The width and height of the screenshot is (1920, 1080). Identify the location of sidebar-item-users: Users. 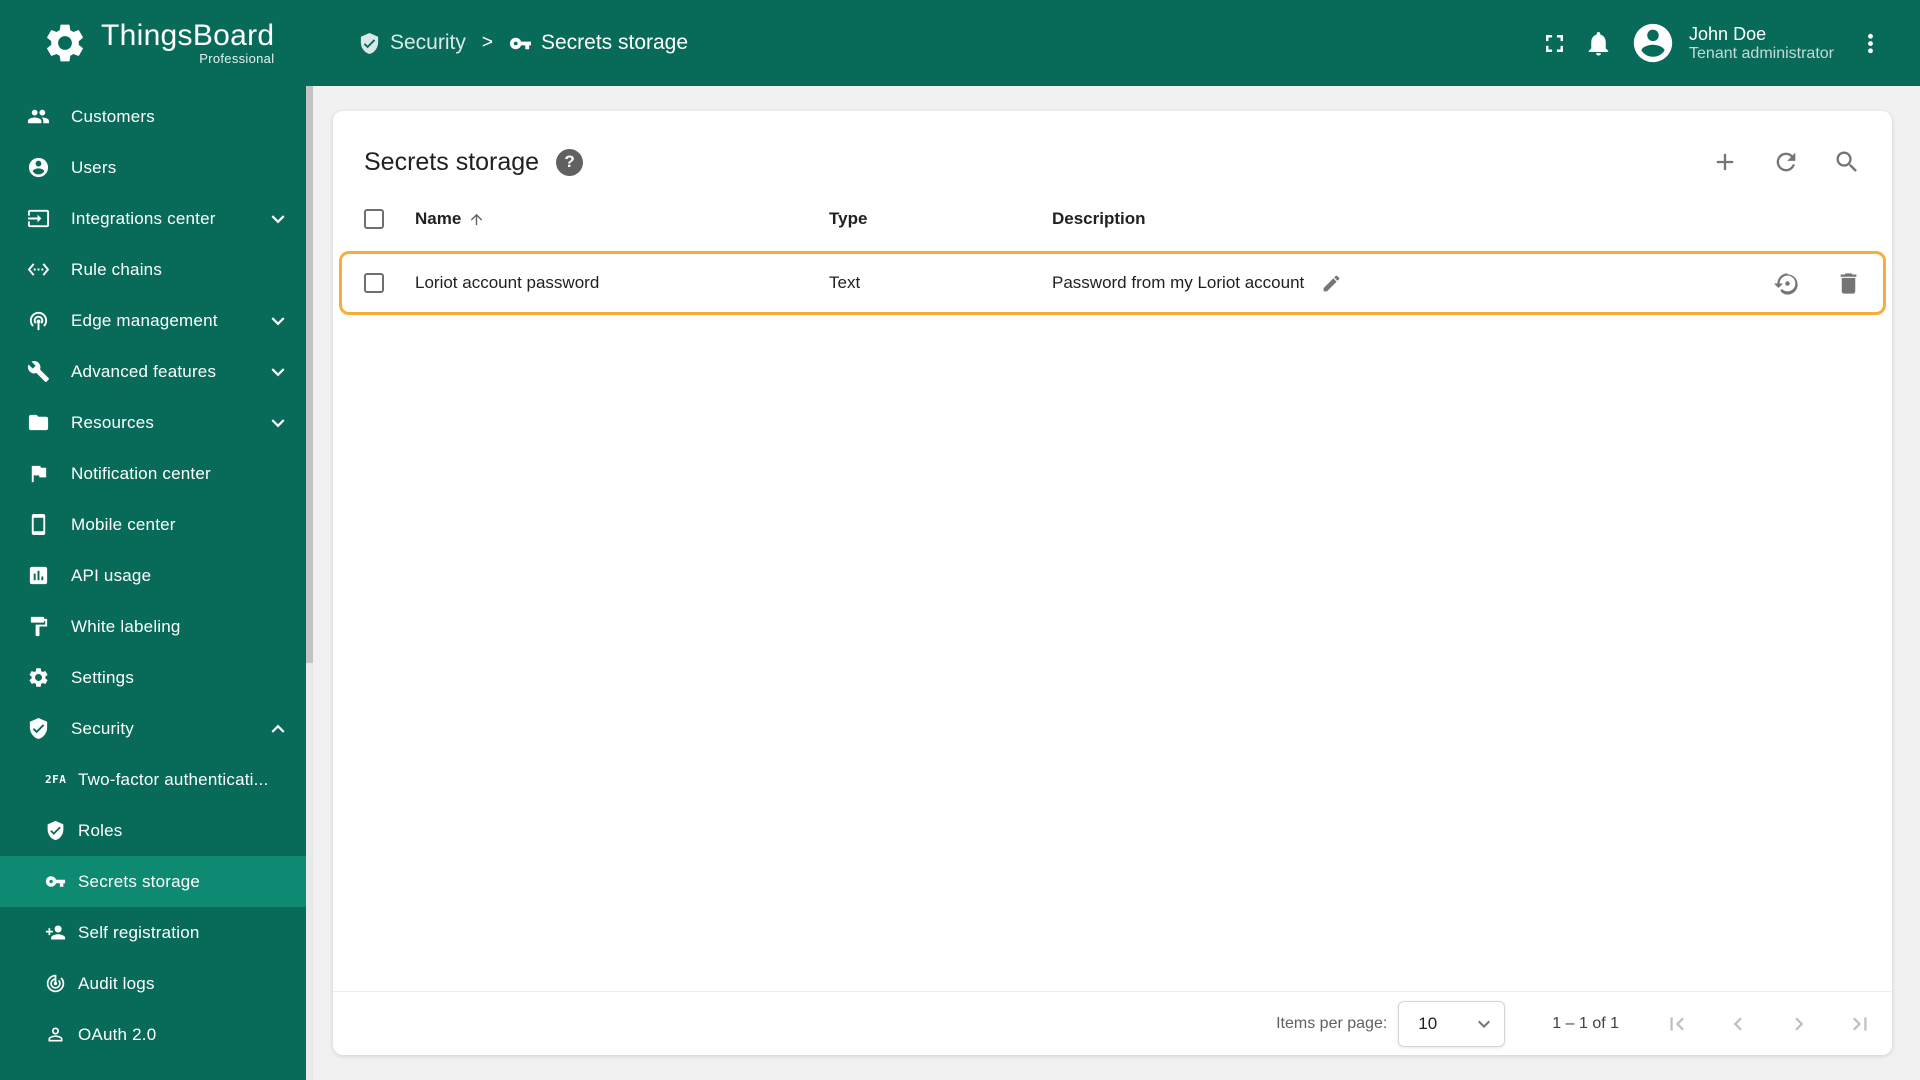
(156, 167).